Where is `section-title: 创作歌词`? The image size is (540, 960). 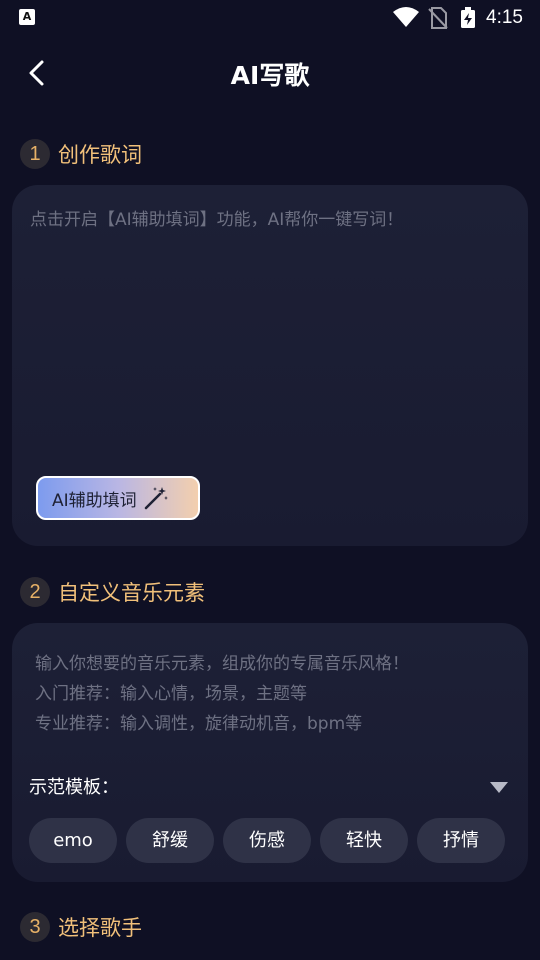
section-title: 创作歌词 is located at coordinates (100, 155).